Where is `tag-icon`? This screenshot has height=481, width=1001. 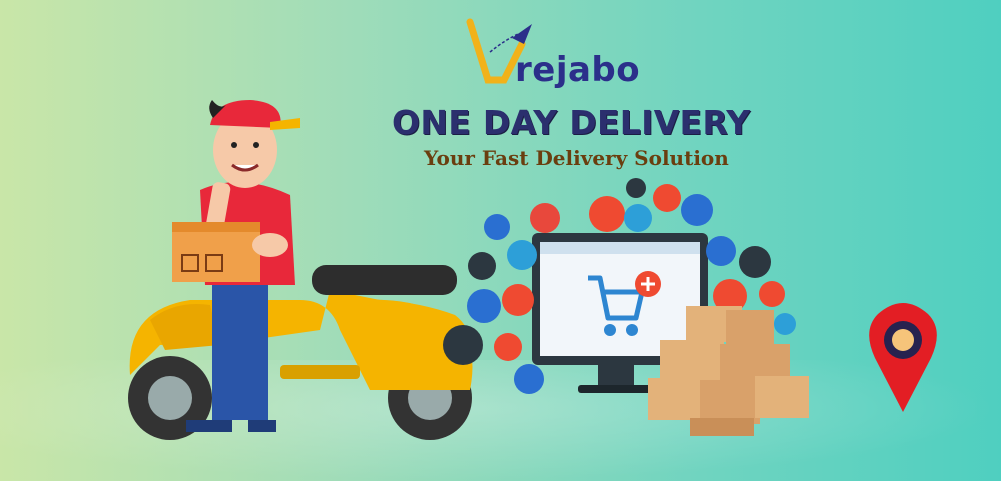
tag-icon is located at coordinates (484, 306).